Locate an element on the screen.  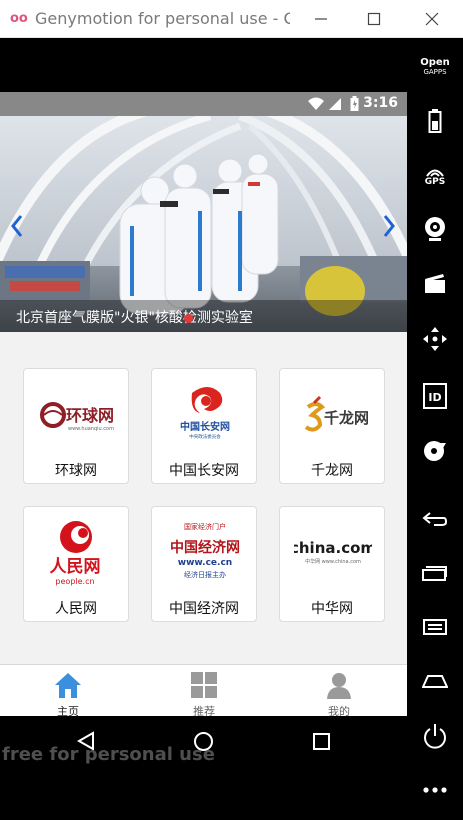
home-button is located at coordinates (435, 681).